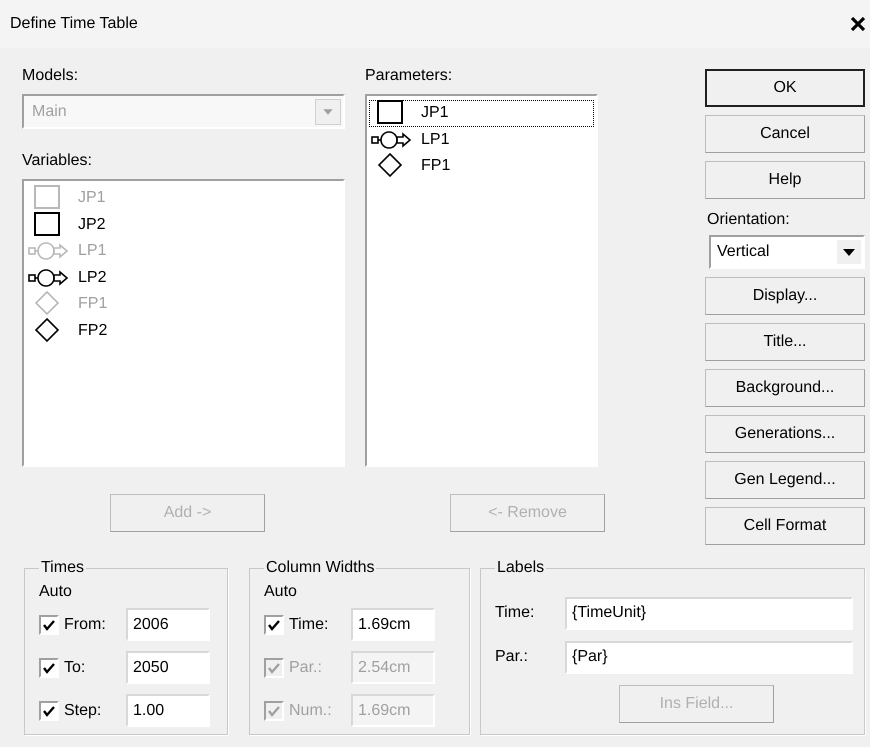 The width and height of the screenshot is (870, 747). What do you see at coordinates (75, 667) in the screenshot?
I see `checkbox-label: To:` at bounding box center [75, 667].